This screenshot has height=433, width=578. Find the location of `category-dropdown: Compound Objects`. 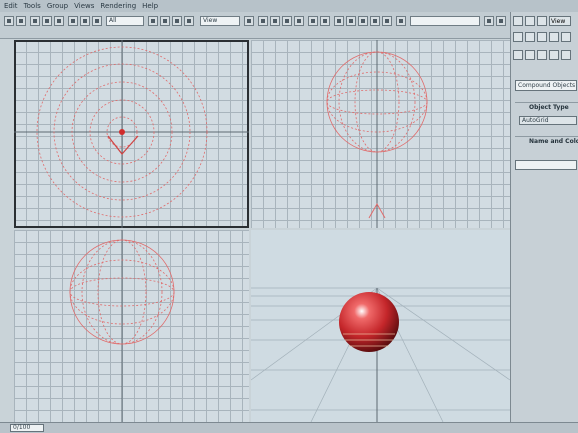

category-dropdown: Compound Objects is located at coordinates (546, 85).